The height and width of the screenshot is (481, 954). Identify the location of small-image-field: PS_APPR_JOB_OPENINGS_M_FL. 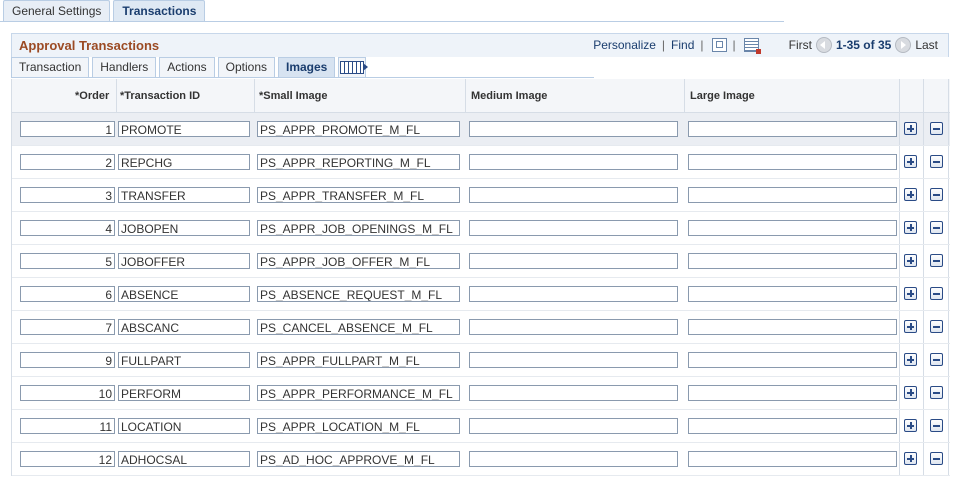
(358, 228).